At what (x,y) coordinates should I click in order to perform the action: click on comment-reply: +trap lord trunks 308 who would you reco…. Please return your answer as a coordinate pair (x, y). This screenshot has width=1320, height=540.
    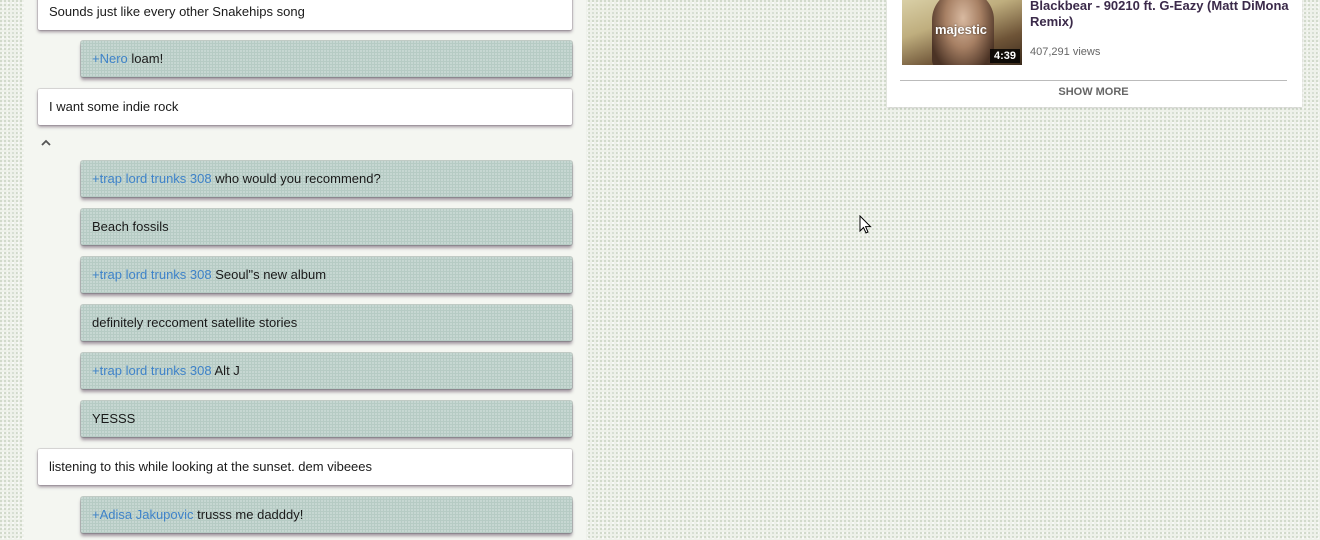
    Looking at the image, I should click on (326, 179).